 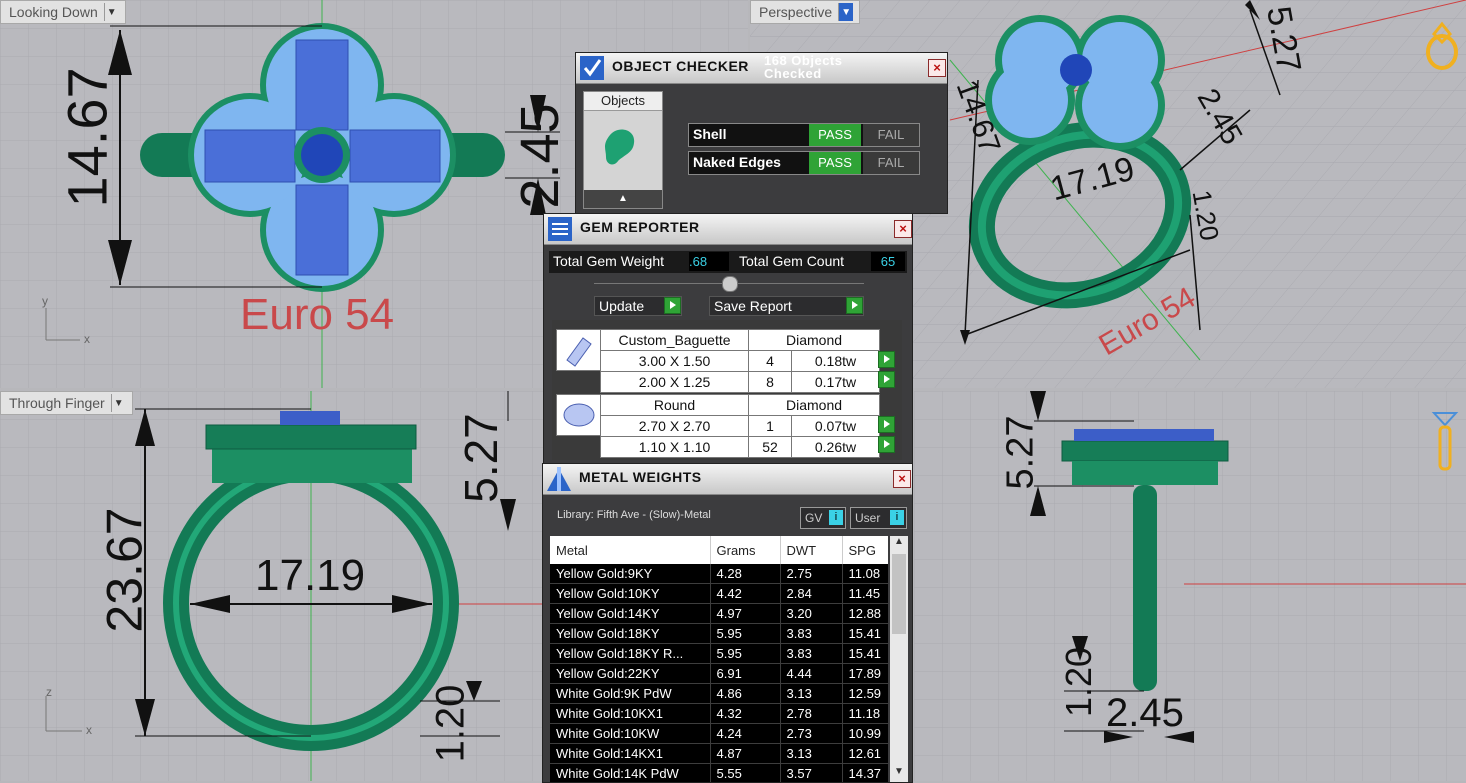 I want to click on grams-value: 4.28, so click(x=745, y=574).